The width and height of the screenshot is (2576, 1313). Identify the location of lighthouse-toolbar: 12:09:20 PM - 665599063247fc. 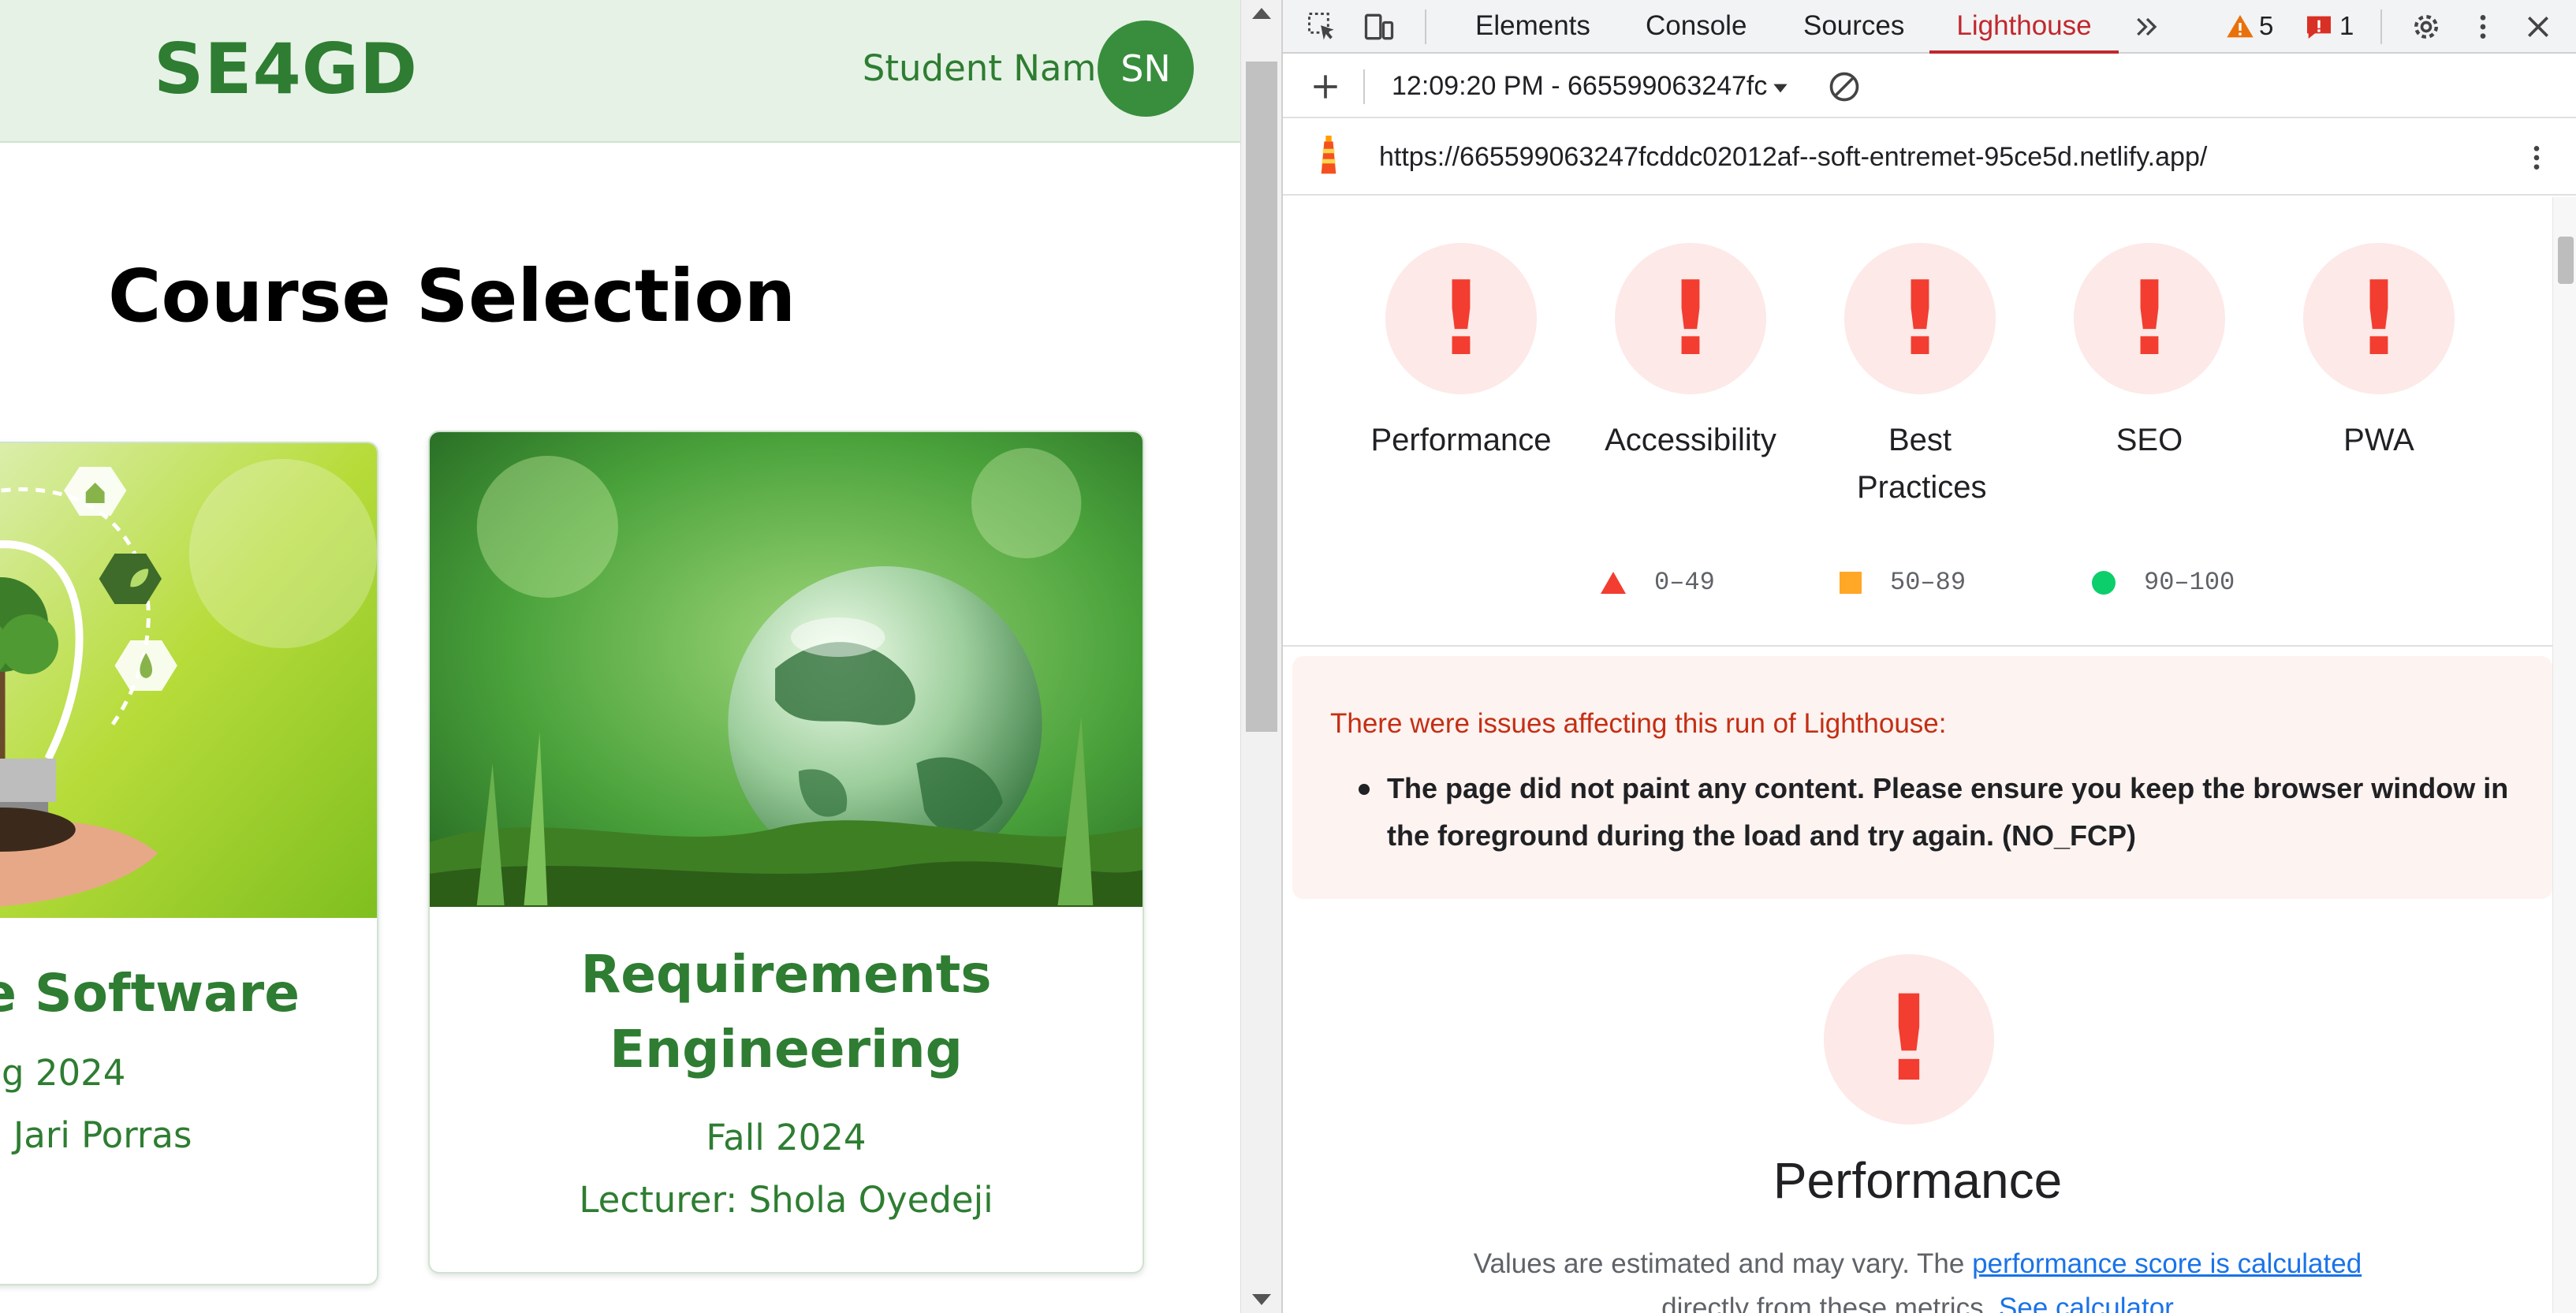
(1929, 86).